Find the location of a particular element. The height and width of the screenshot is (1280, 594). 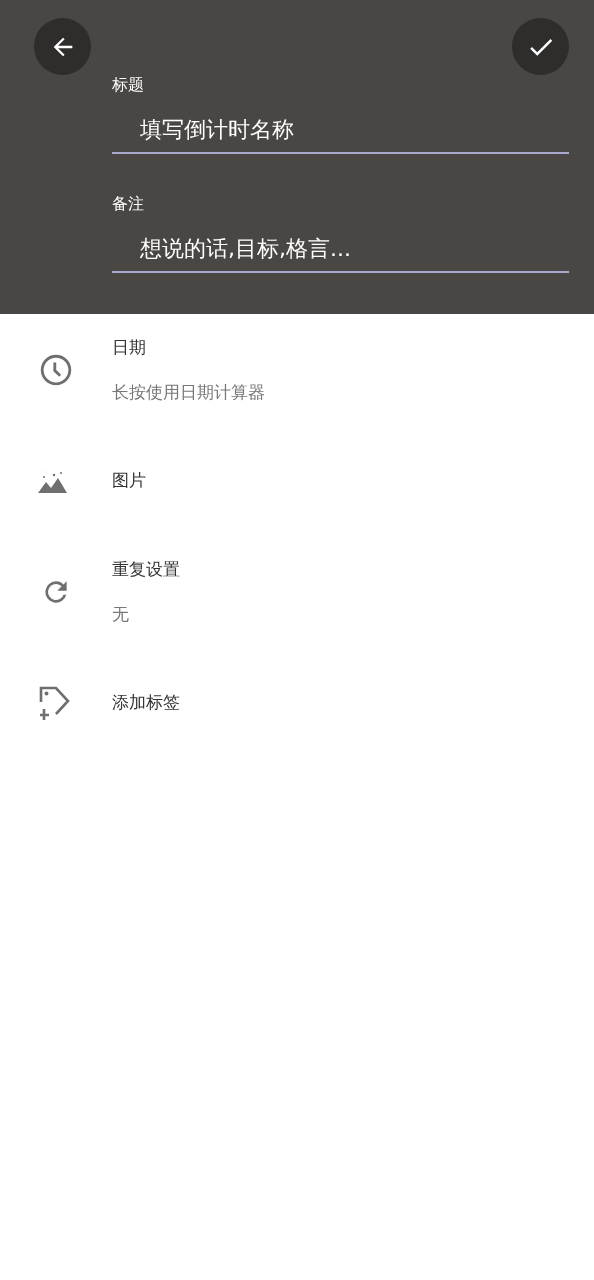

option-subtitle: 无 is located at coordinates (121, 614).